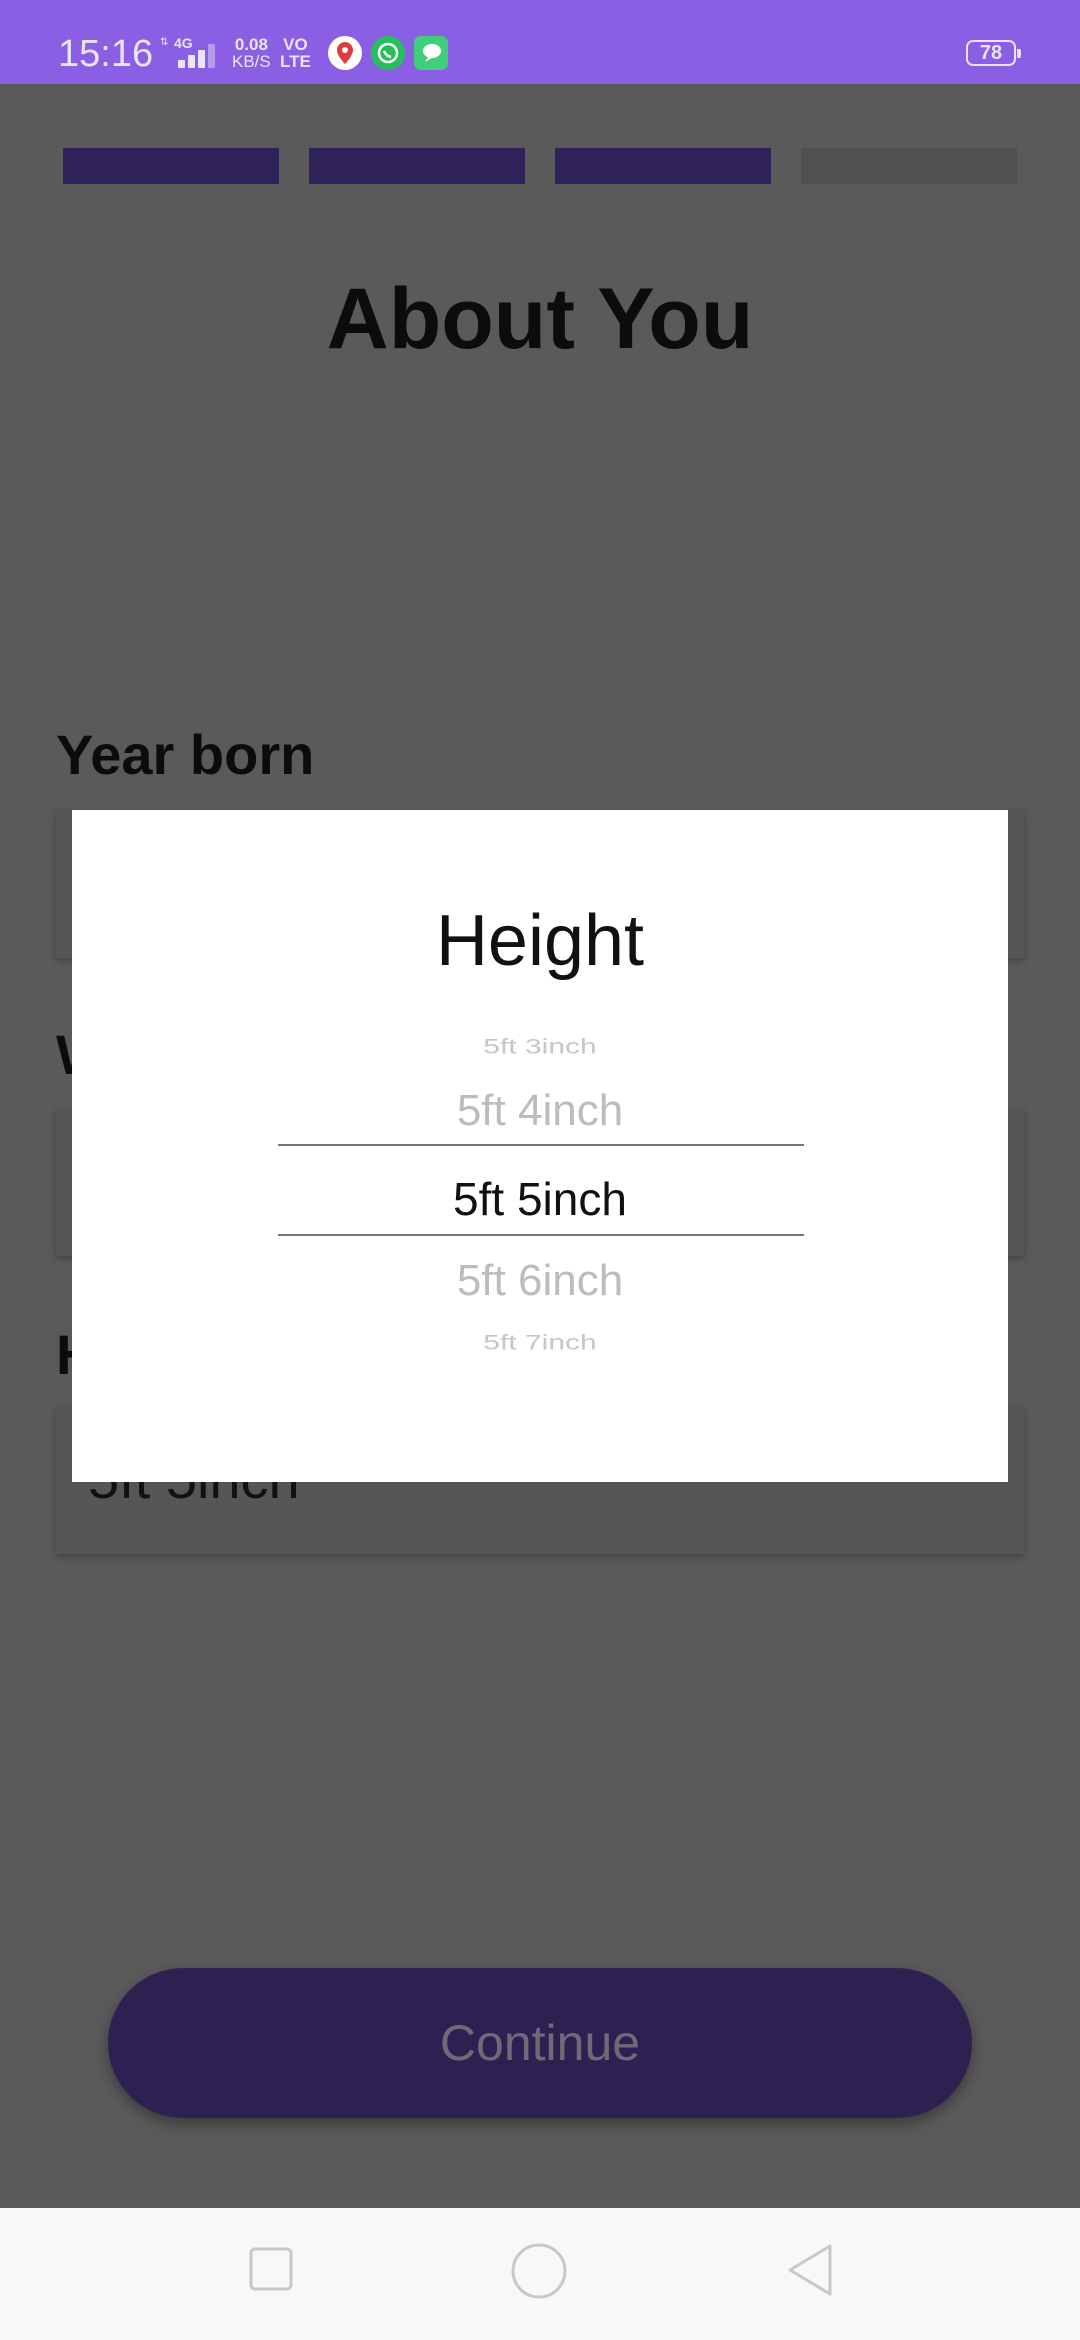 This screenshot has width=1080, height=2340. I want to click on picker-option: 5ft 6inch, so click(540, 1281).